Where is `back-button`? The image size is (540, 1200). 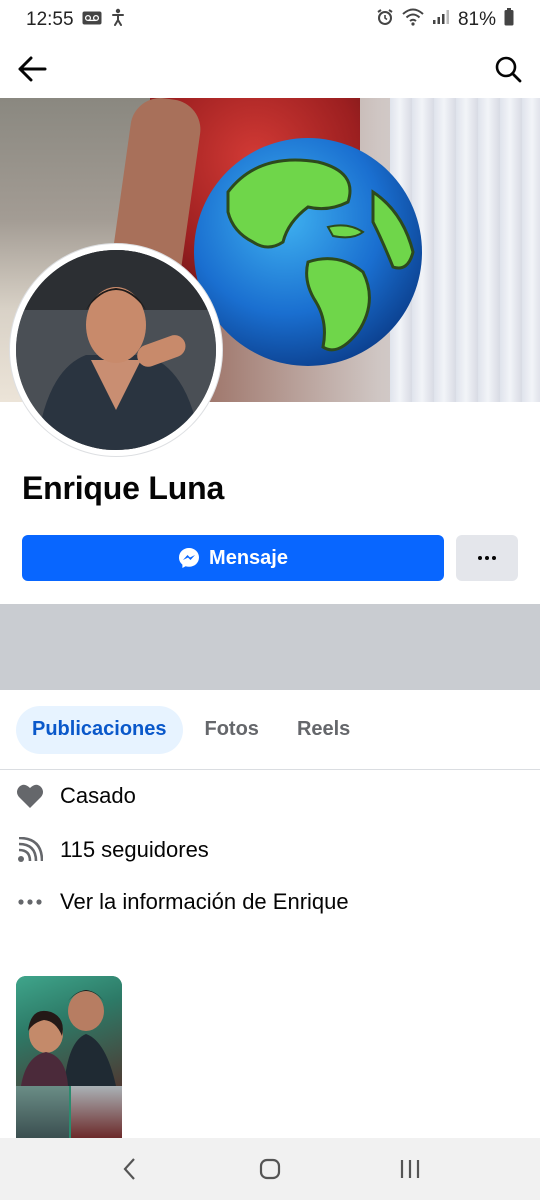 back-button is located at coordinates (32, 69).